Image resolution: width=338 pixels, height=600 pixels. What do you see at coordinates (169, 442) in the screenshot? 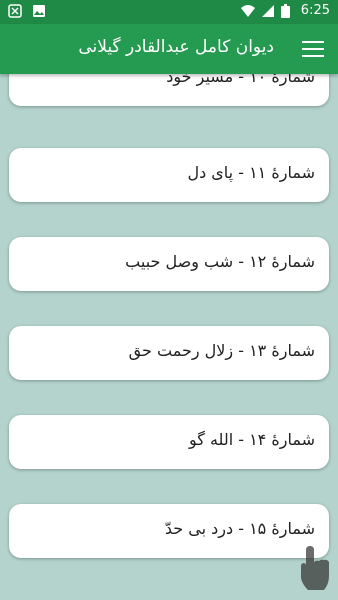
I see `list-item: شمارهٔ ۱۴ - الله گو` at bounding box center [169, 442].